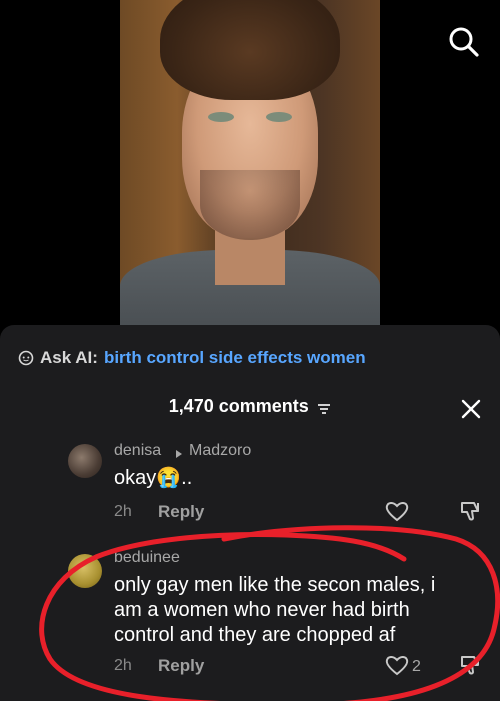 The width and height of the screenshot is (500, 701). Describe the element at coordinates (137, 451) in the screenshot. I see `comment-username: denisa` at that location.